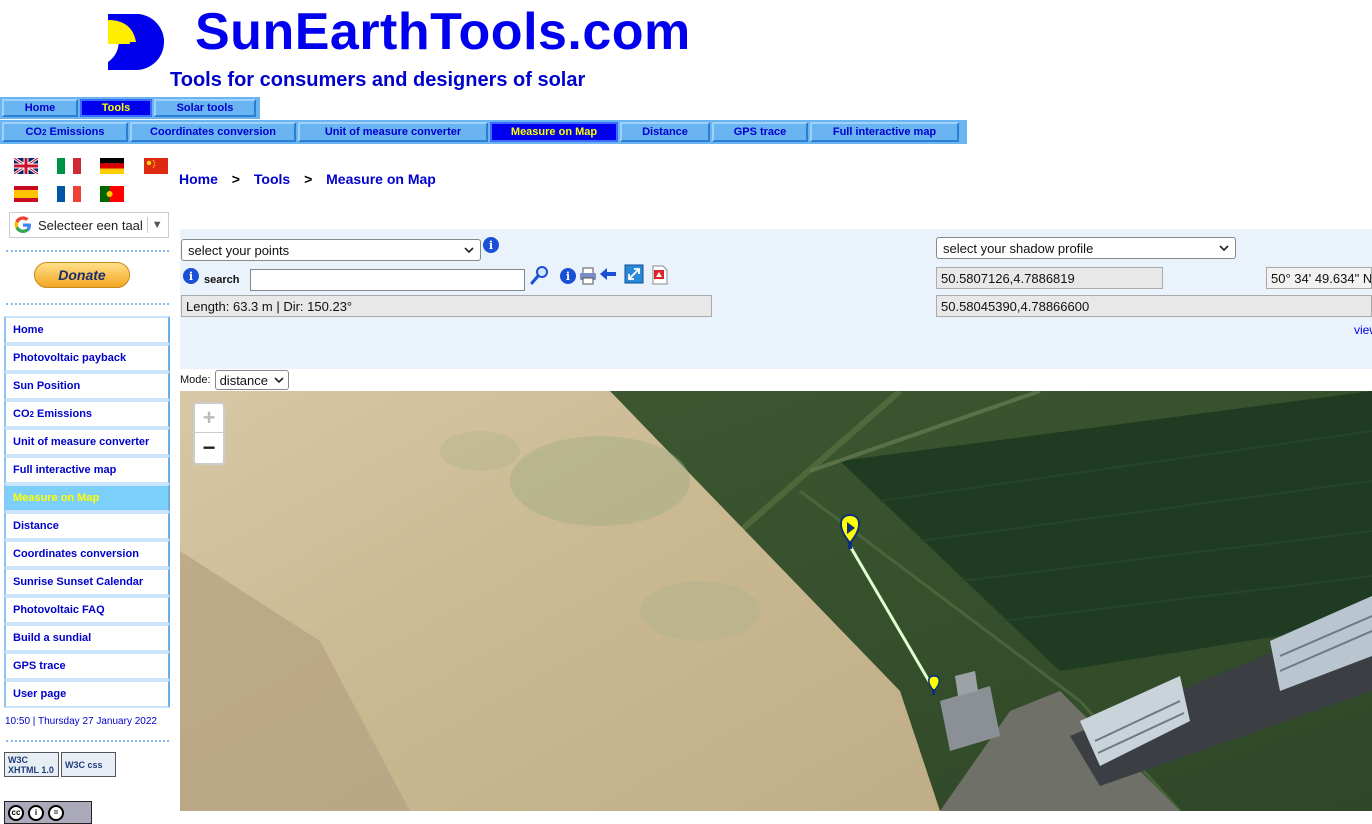 The image size is (1372, 824). What do you see at coordinates (540, 275) in the screenshot?
I see `search-icon` at bounding box center [540, 275].